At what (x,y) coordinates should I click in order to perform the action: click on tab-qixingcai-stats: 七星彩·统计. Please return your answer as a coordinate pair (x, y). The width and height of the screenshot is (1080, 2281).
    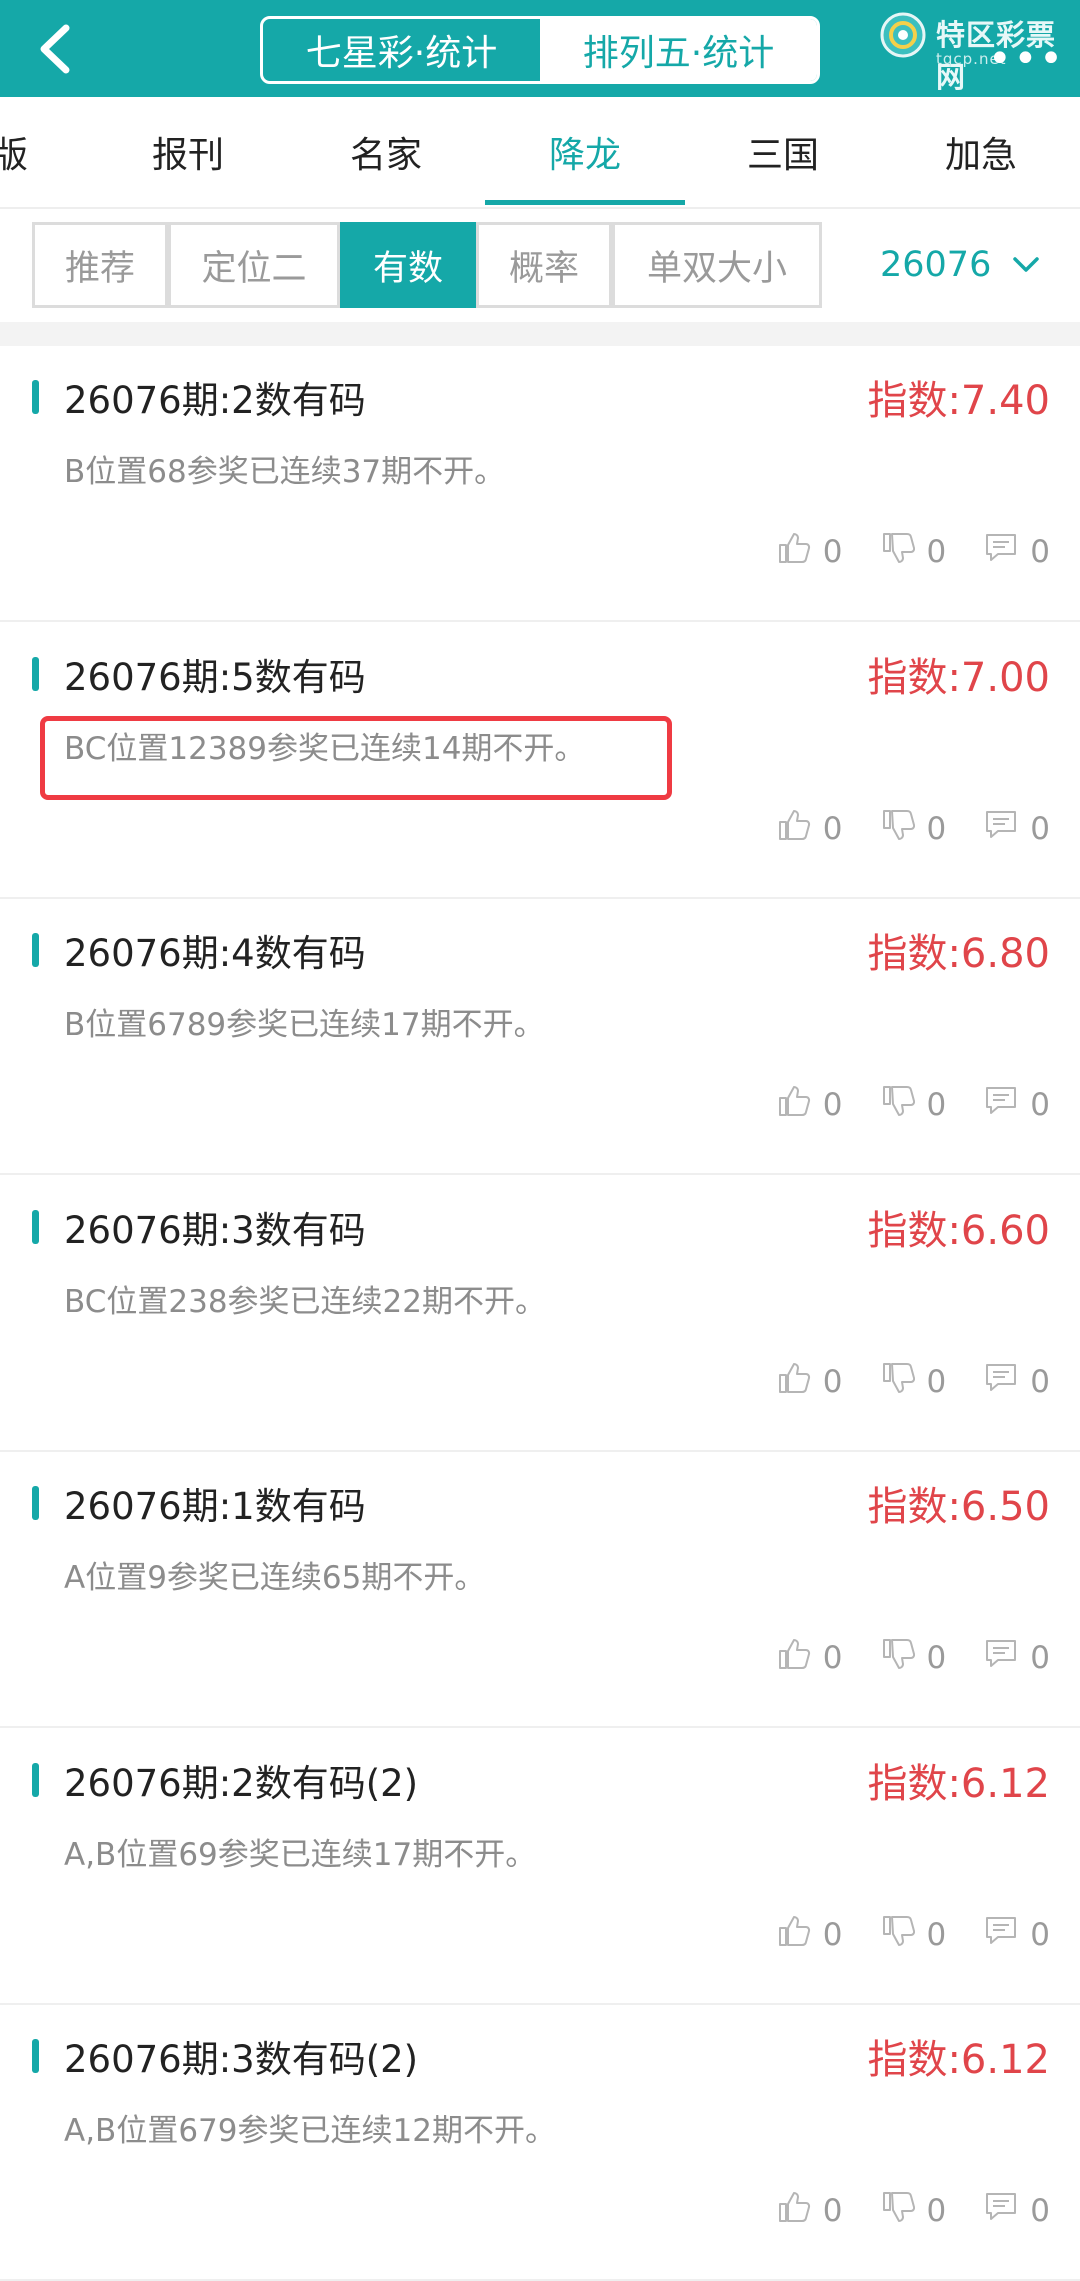
    Looking at the image, I should click on (401, 50).